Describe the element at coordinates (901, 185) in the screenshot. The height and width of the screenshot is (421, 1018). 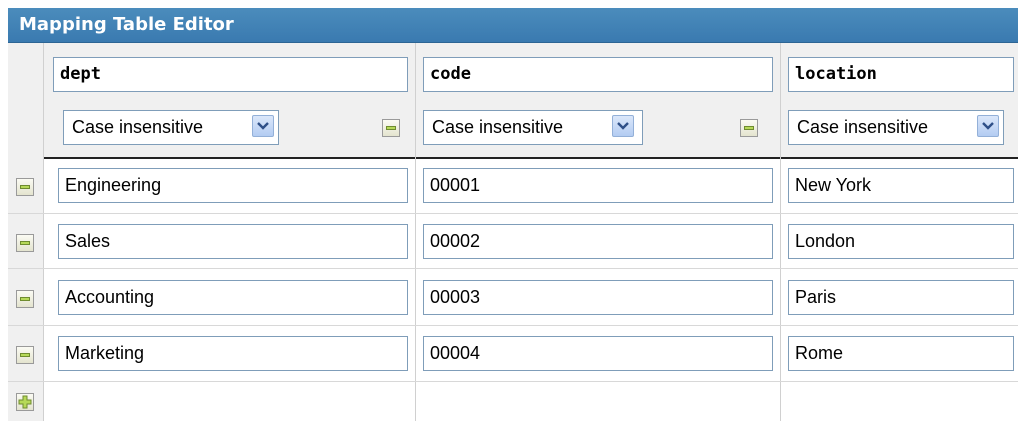
I see `table-cell-location: New York` at that location.